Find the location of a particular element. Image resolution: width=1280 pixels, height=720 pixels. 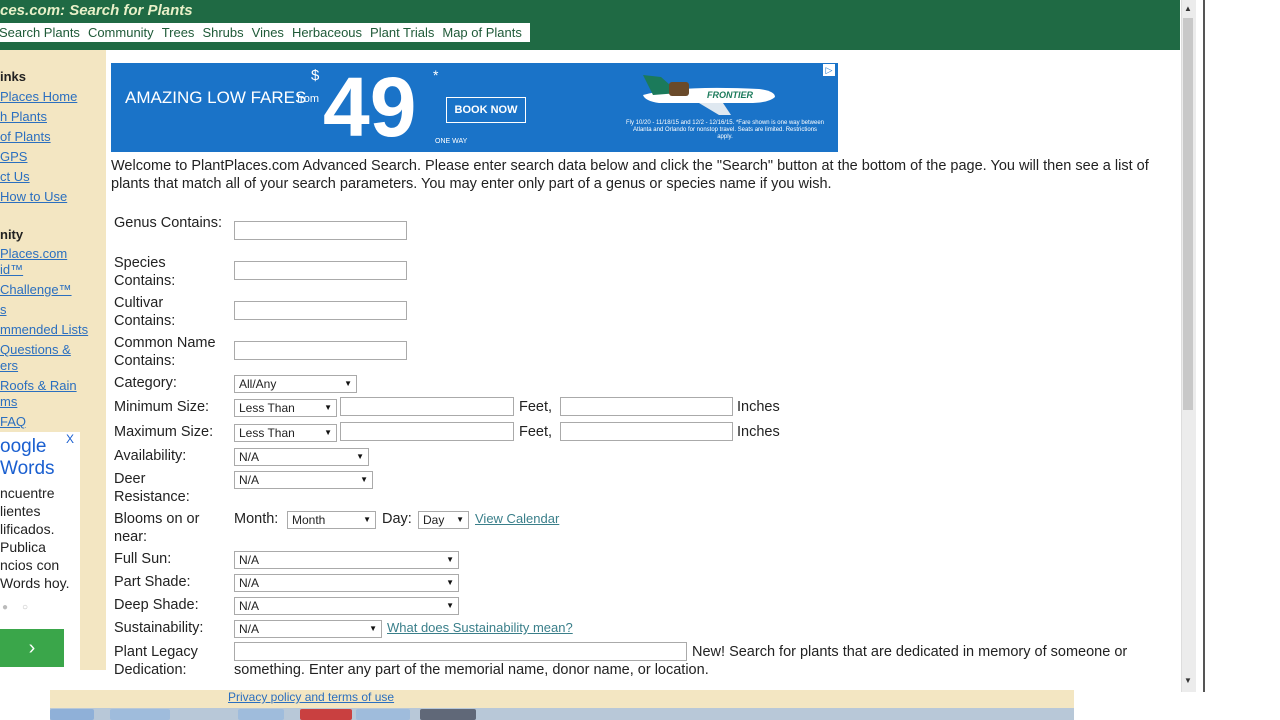

common-name-label: Common Name Contains: is located at coordinates (165, 352).